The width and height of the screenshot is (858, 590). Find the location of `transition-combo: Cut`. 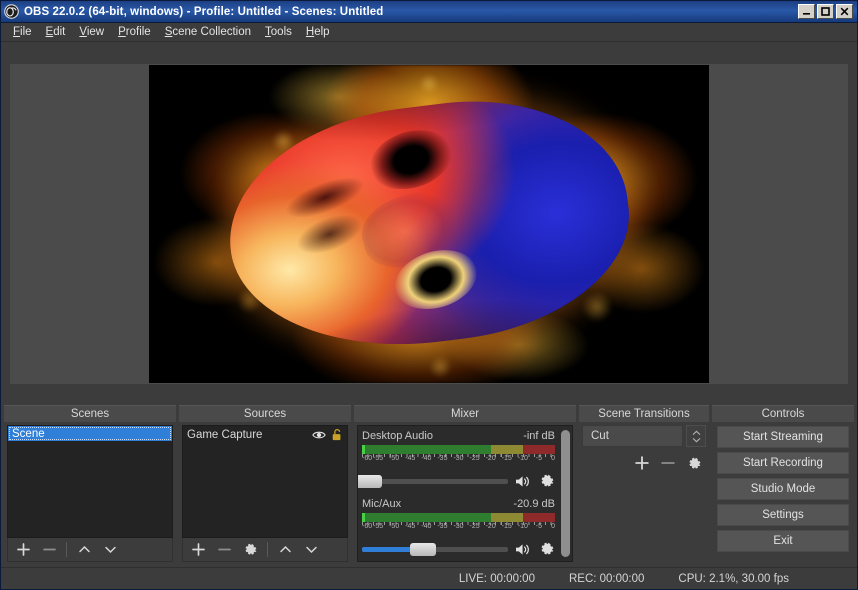

transition-combo: Cut is located at coordinates (632, 436).